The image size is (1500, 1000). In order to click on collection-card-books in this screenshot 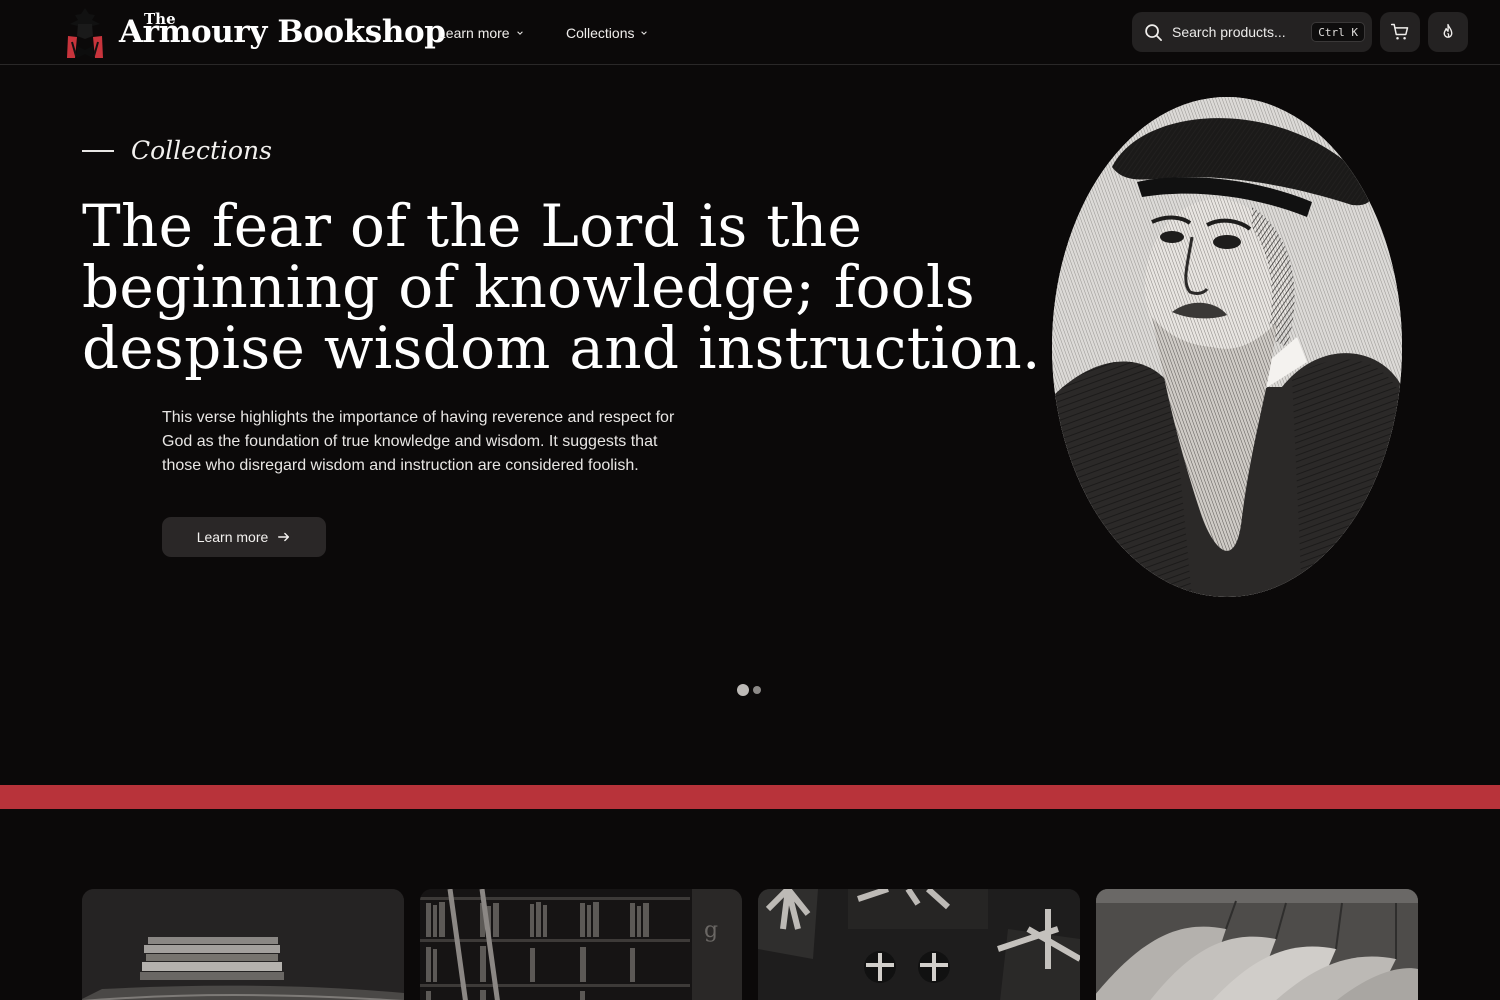, I will do `click(243, 944)`.